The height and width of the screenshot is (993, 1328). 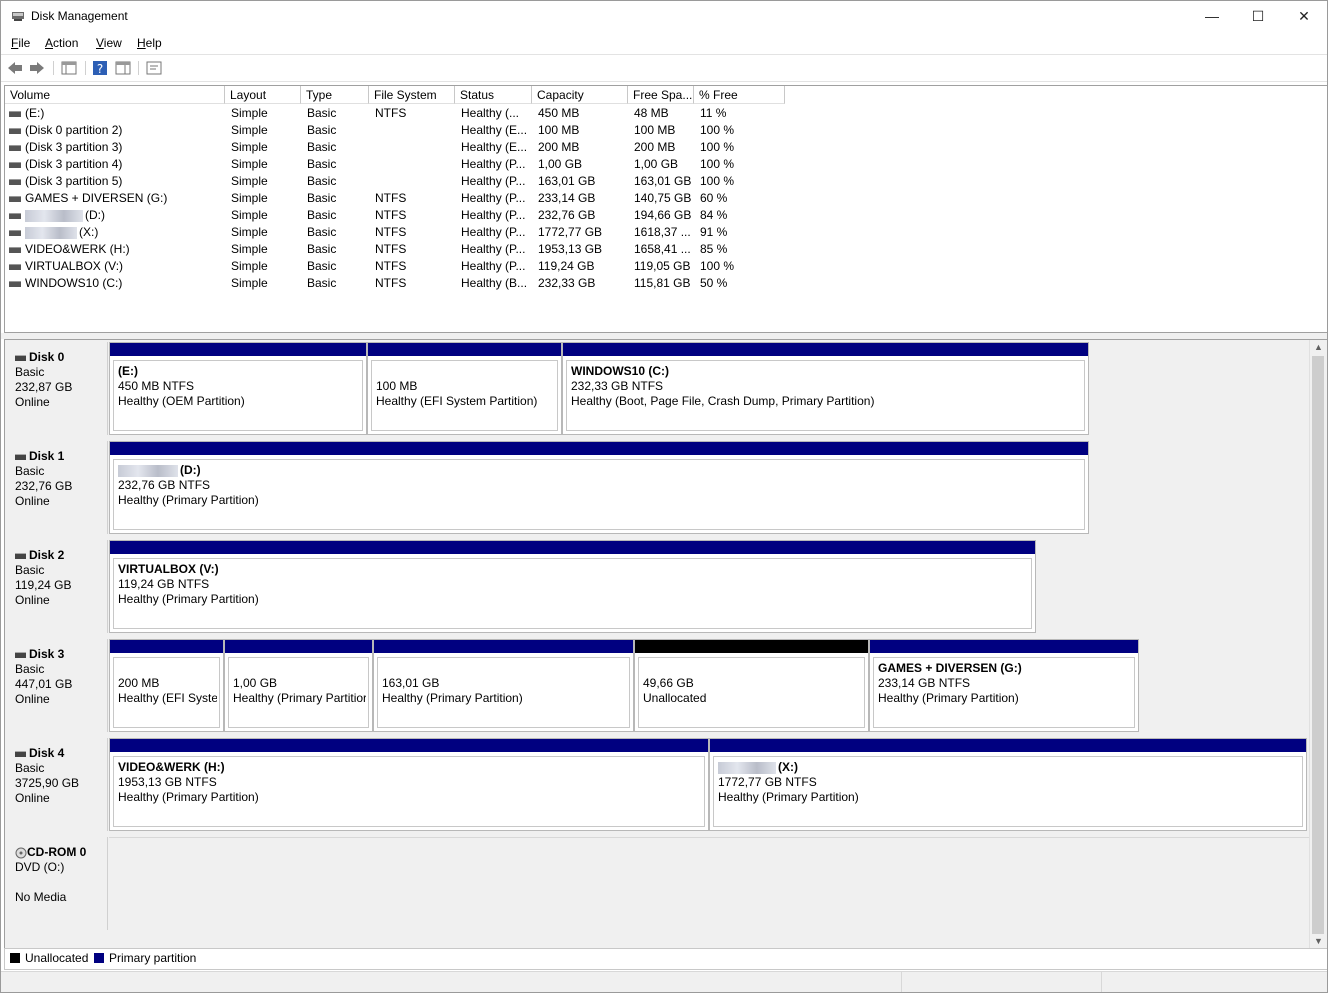 What do you see at coordinates (123, 68) in the screenshot?
I see `show-hide-action-pane-button` at bounding box center [123, 68].